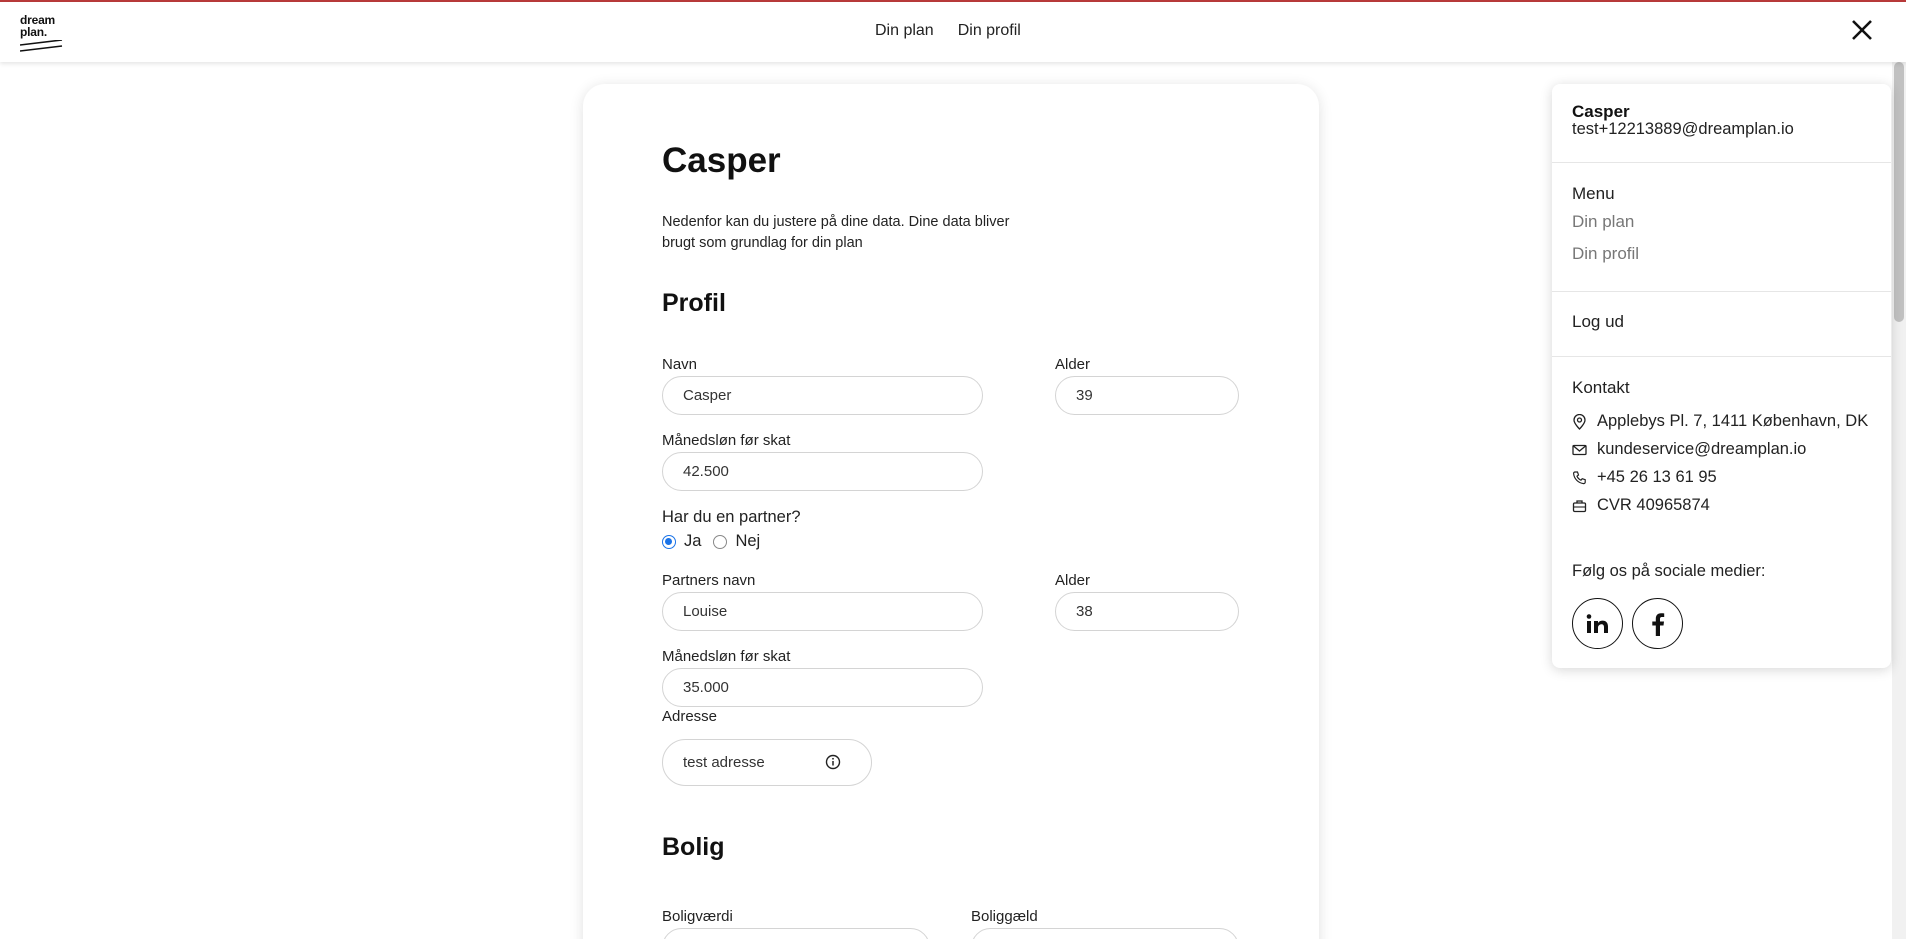  Describe the element at coordinates (41, 46) in the screenshot. I see `logo-underline-icon` at that location.